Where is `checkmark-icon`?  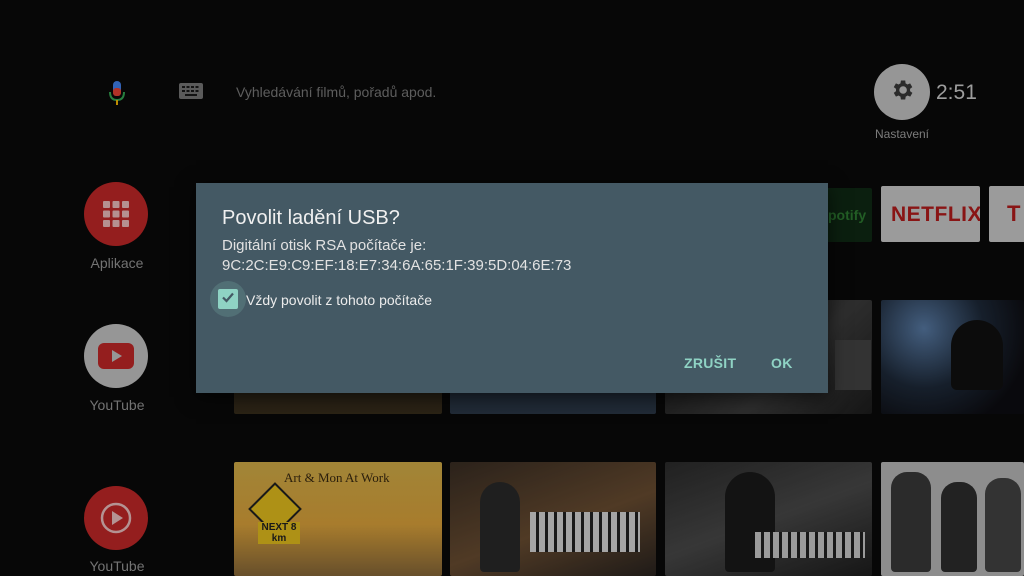 checkmark-icon is located at coordinates (228, 299).